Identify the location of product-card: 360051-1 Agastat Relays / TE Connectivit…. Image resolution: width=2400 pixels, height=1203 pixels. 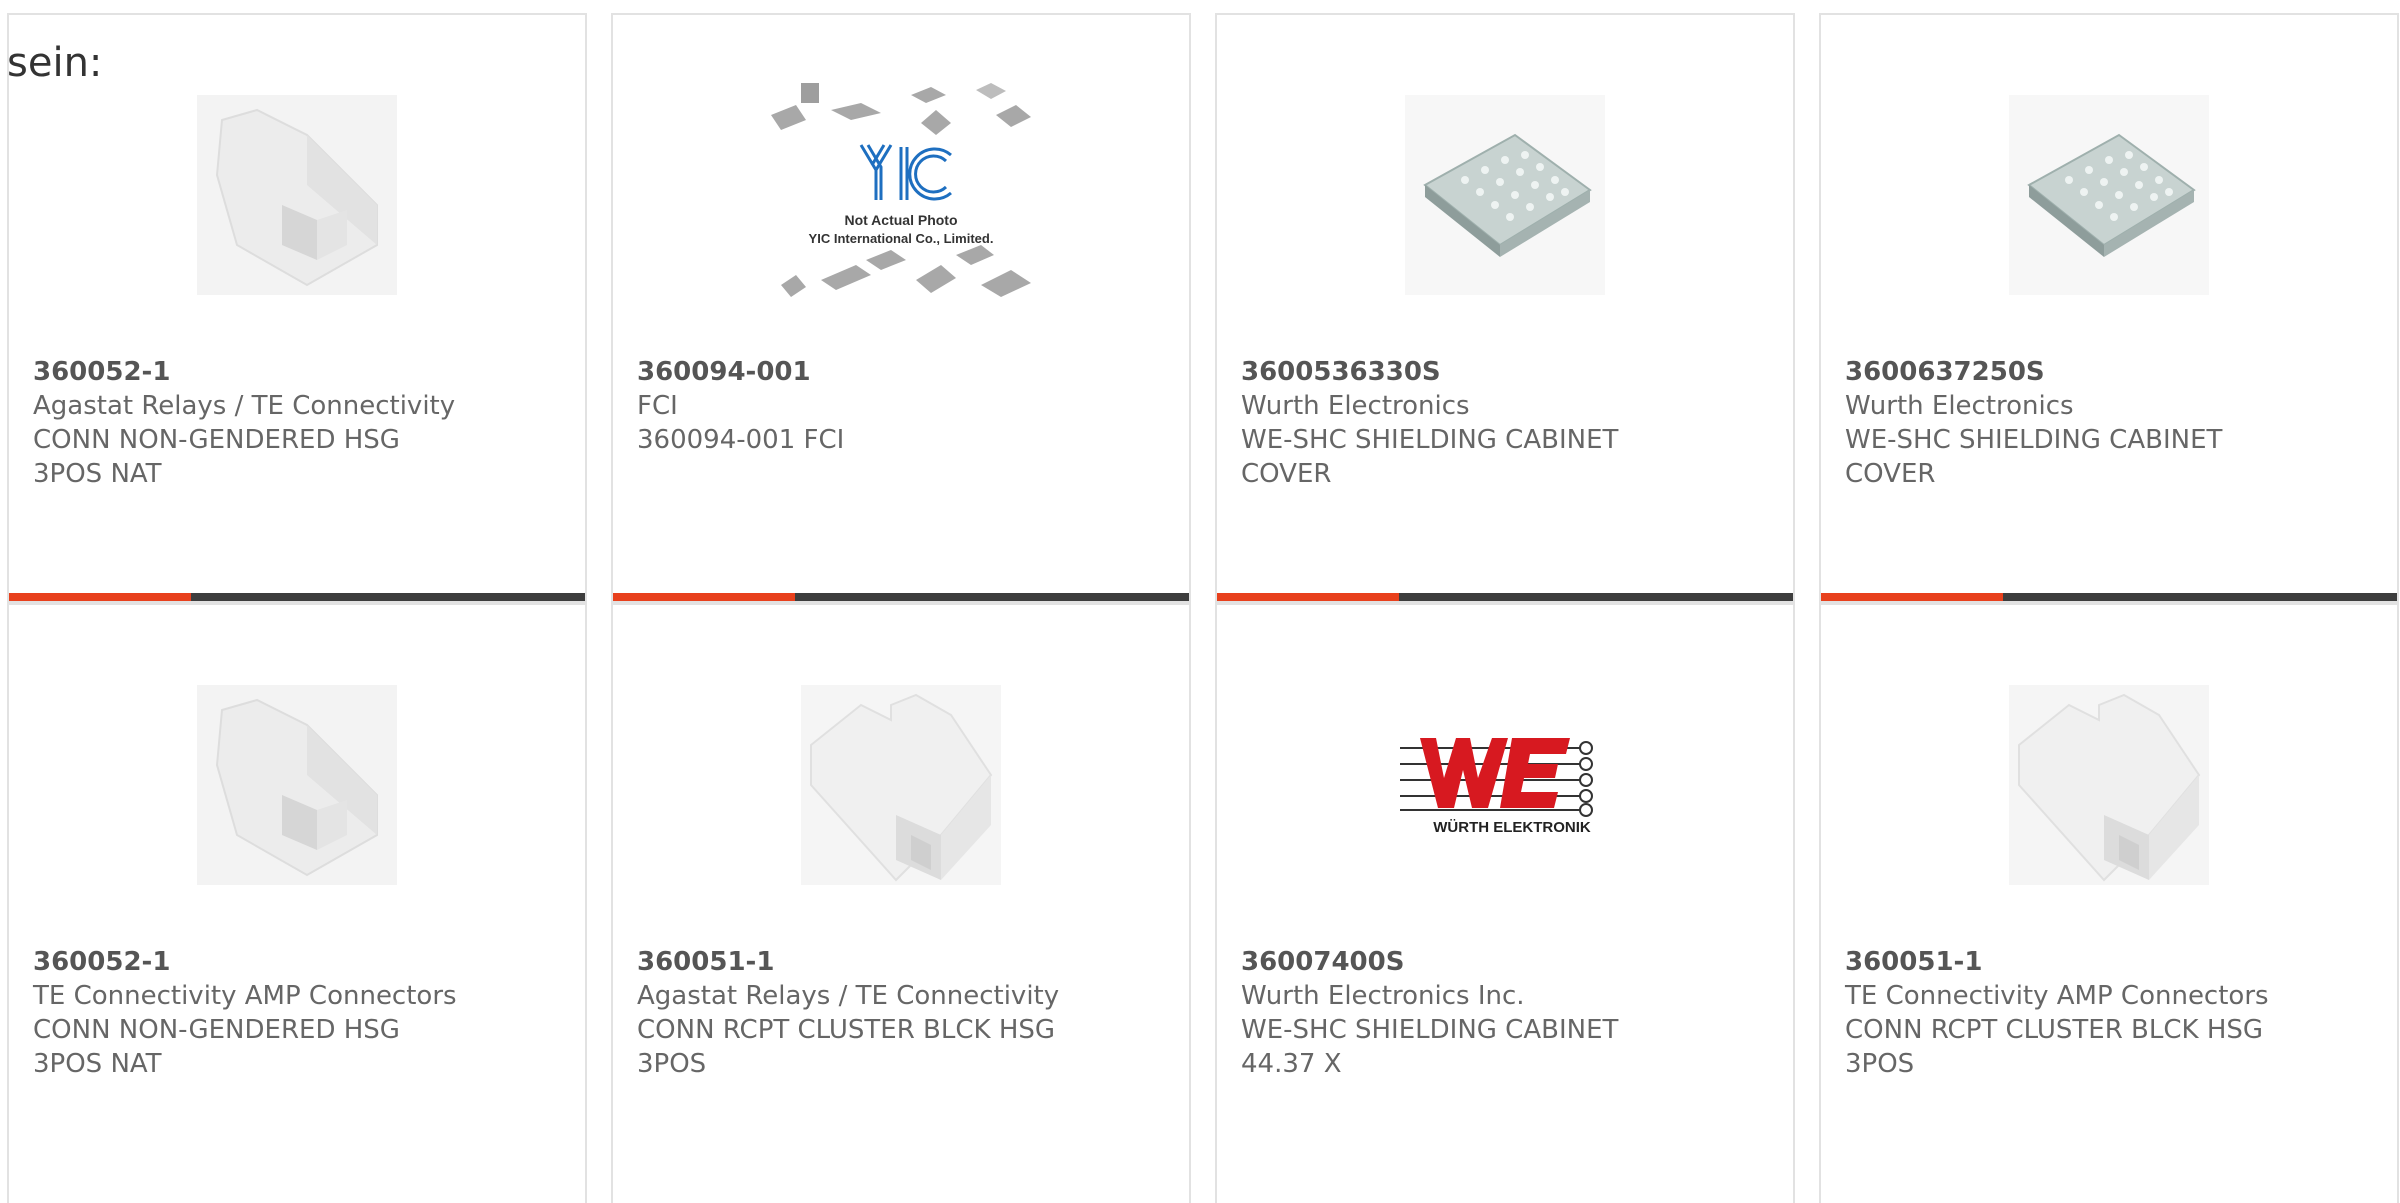
(901, 903).